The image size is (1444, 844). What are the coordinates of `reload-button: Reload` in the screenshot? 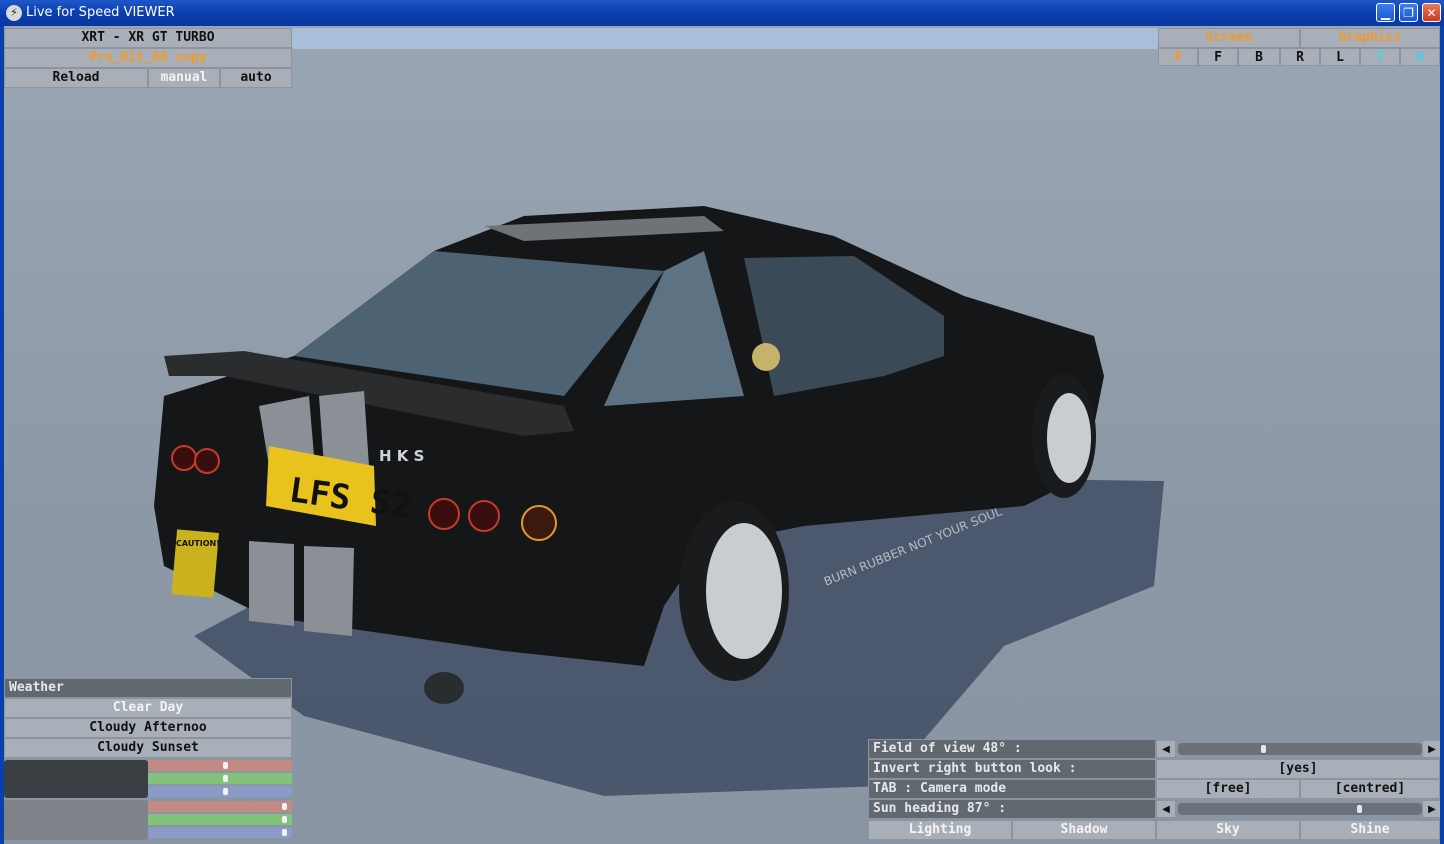 It's located at (76, 78).